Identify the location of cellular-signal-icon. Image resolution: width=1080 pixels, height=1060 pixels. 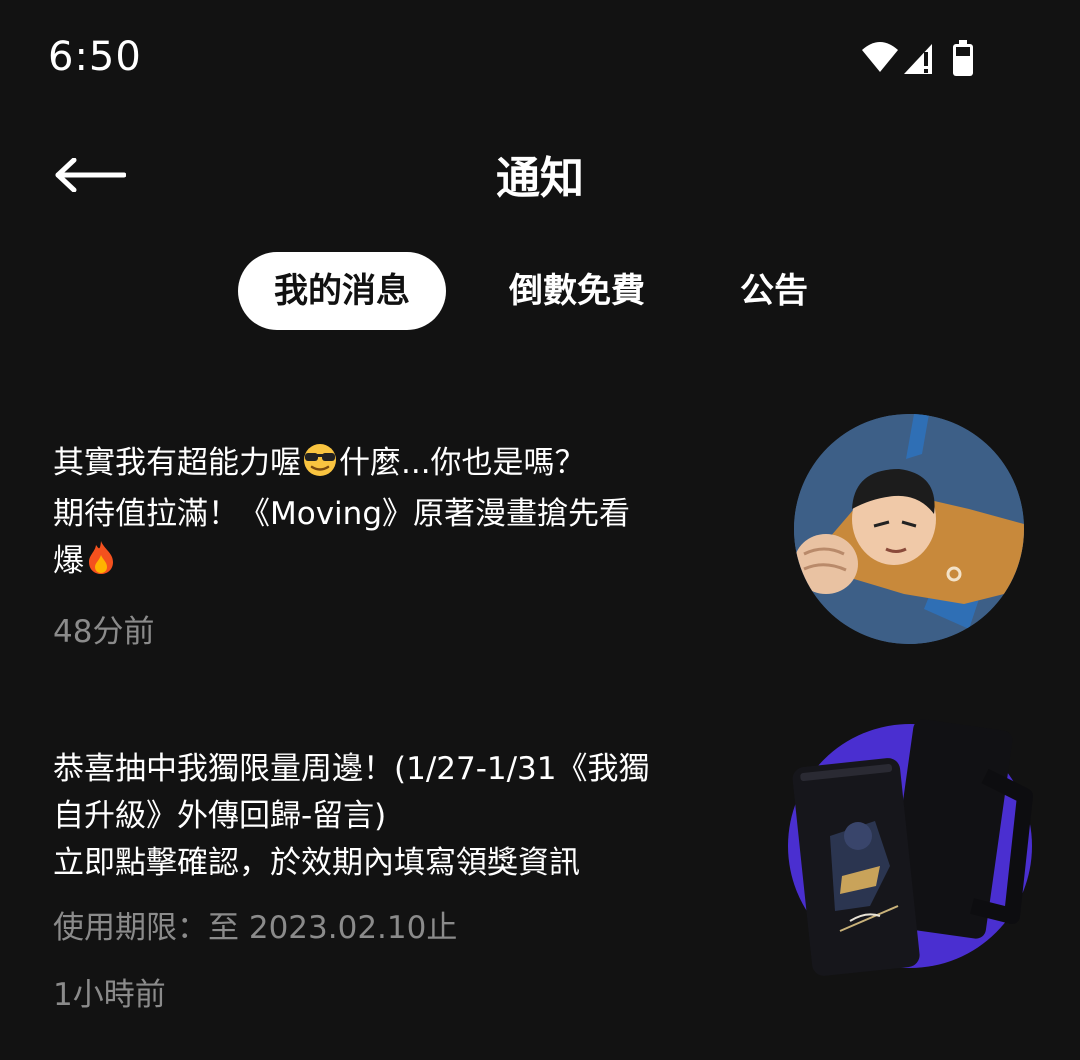
(918, 59).